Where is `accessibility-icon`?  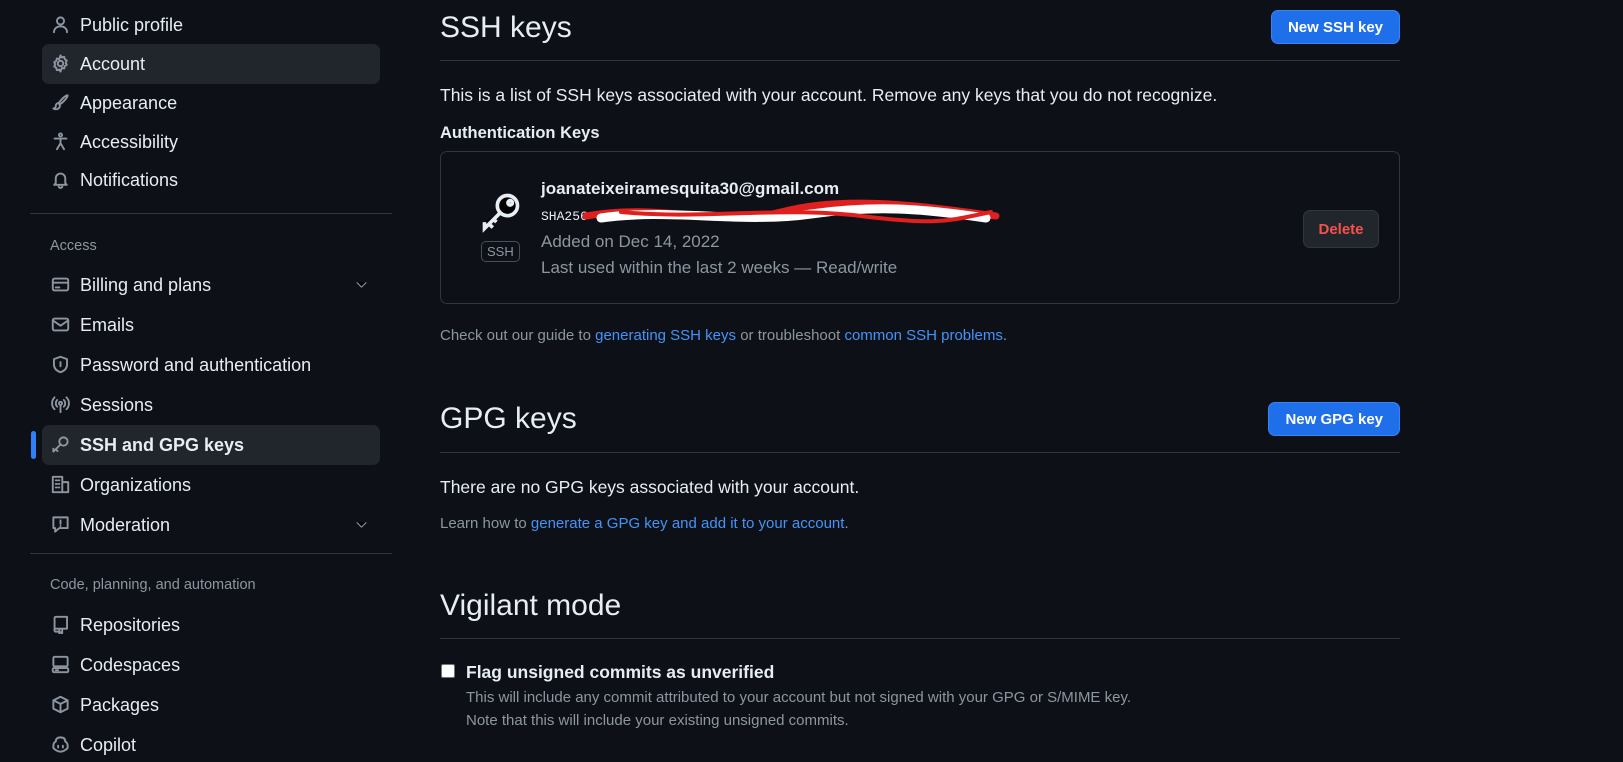 accessibility-icon is located at coordinates (60, 141).